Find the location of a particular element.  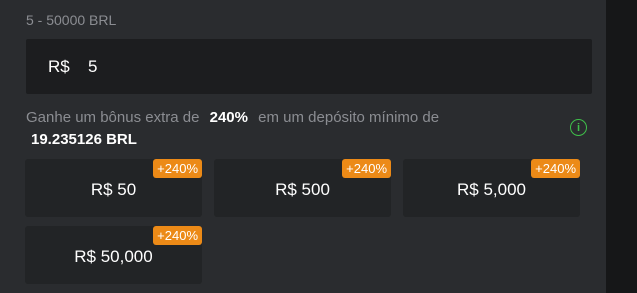

bonus-percent: 240% is located at coordinates (228, 117).